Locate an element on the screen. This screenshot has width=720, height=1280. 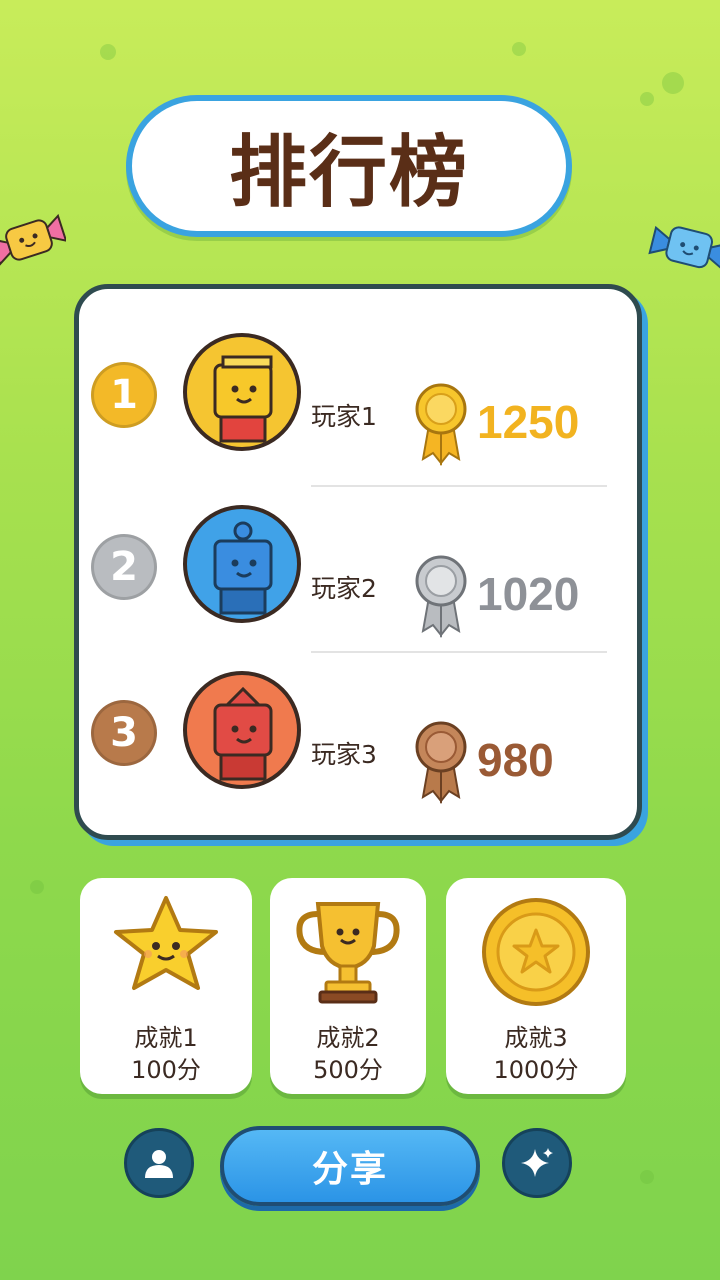
achievement-name: 成就1 is located at coordinates (166, 1038).